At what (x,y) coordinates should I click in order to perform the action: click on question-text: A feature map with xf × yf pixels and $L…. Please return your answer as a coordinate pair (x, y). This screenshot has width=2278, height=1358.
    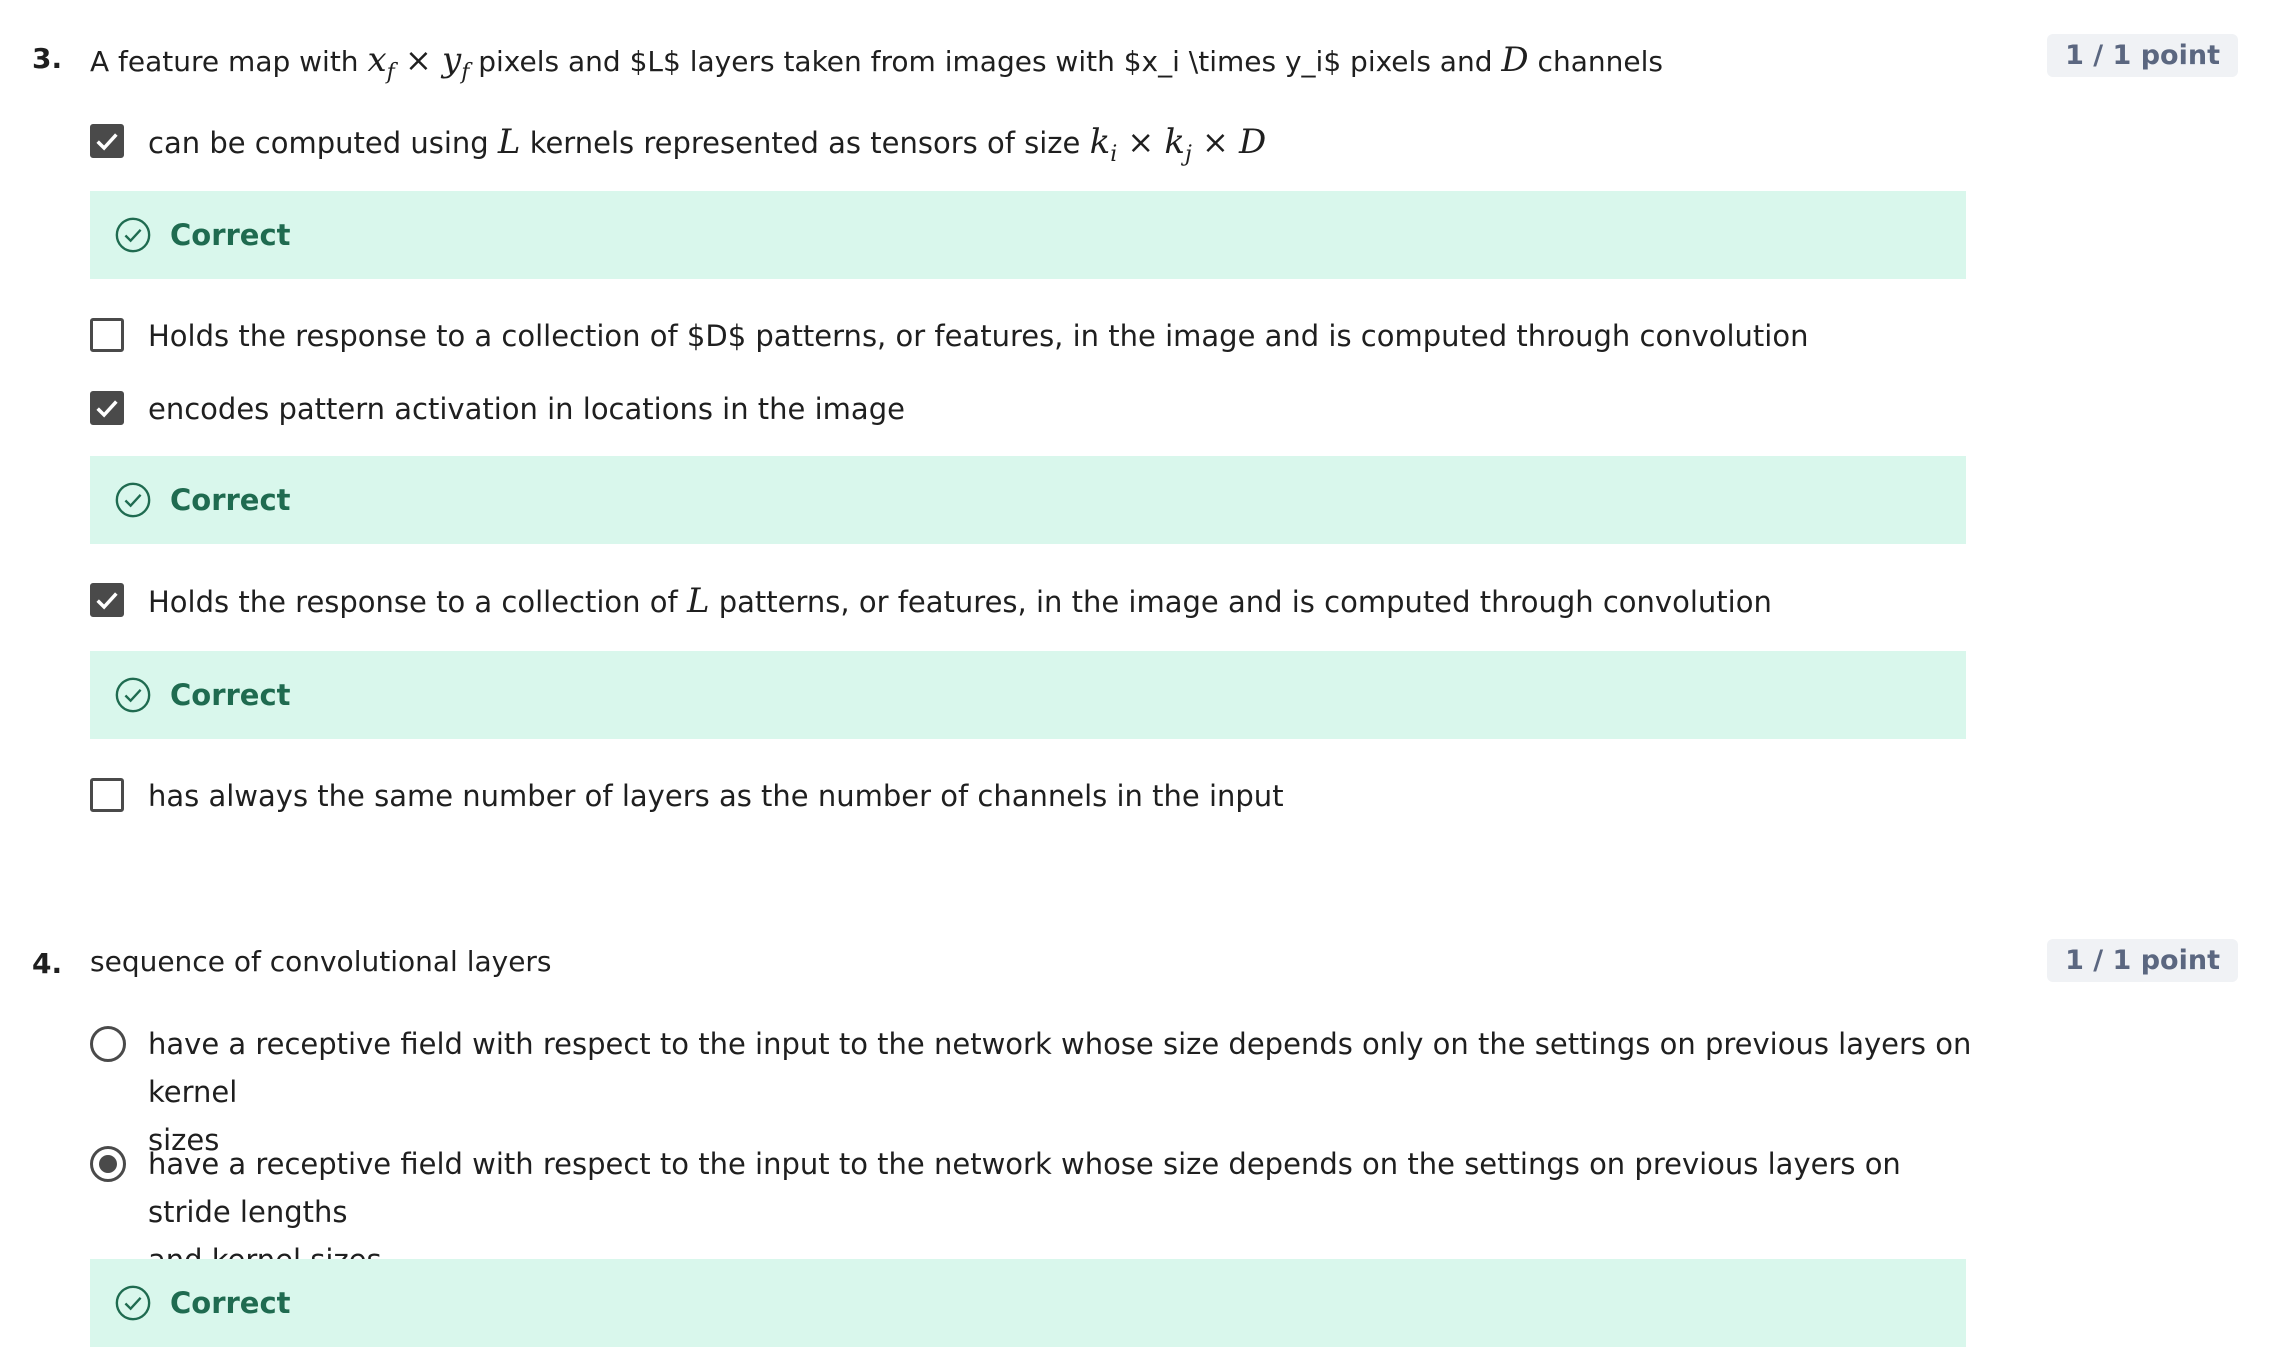
    Looking at the image, I should click on (876, 62).